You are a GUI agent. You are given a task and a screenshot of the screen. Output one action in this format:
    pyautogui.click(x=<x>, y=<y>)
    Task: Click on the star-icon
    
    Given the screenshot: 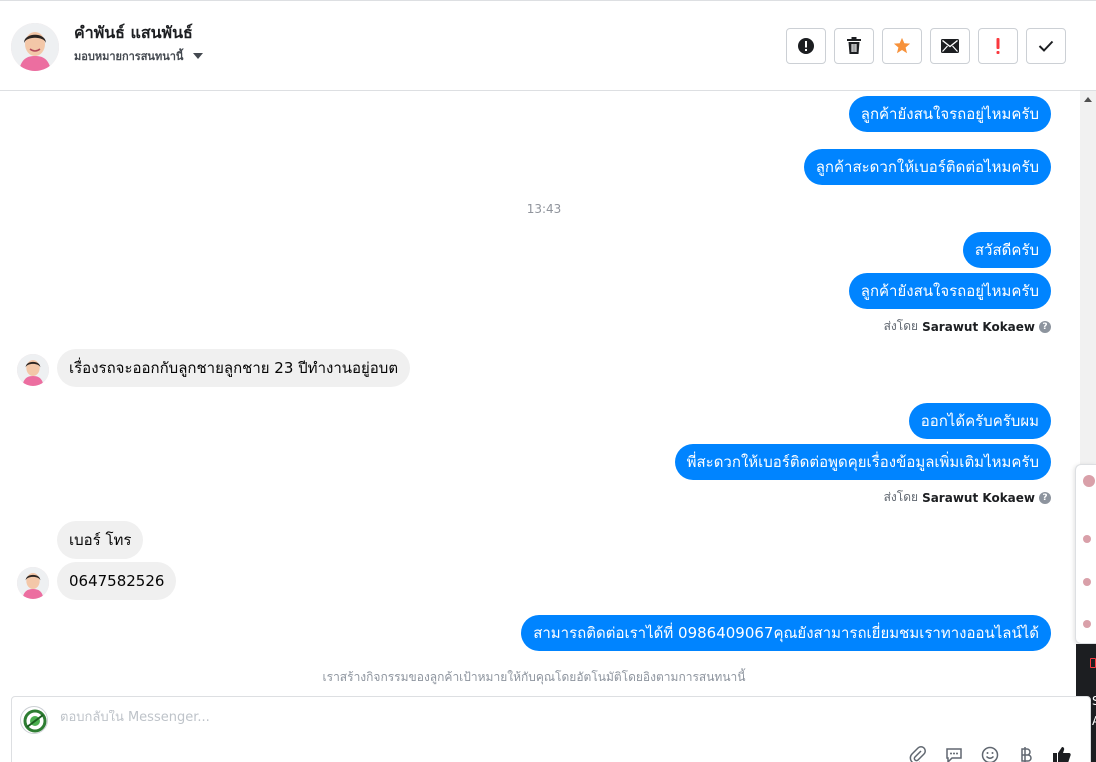 What is the action you would take?
    pyautogui.click(x=902, y=45)
    